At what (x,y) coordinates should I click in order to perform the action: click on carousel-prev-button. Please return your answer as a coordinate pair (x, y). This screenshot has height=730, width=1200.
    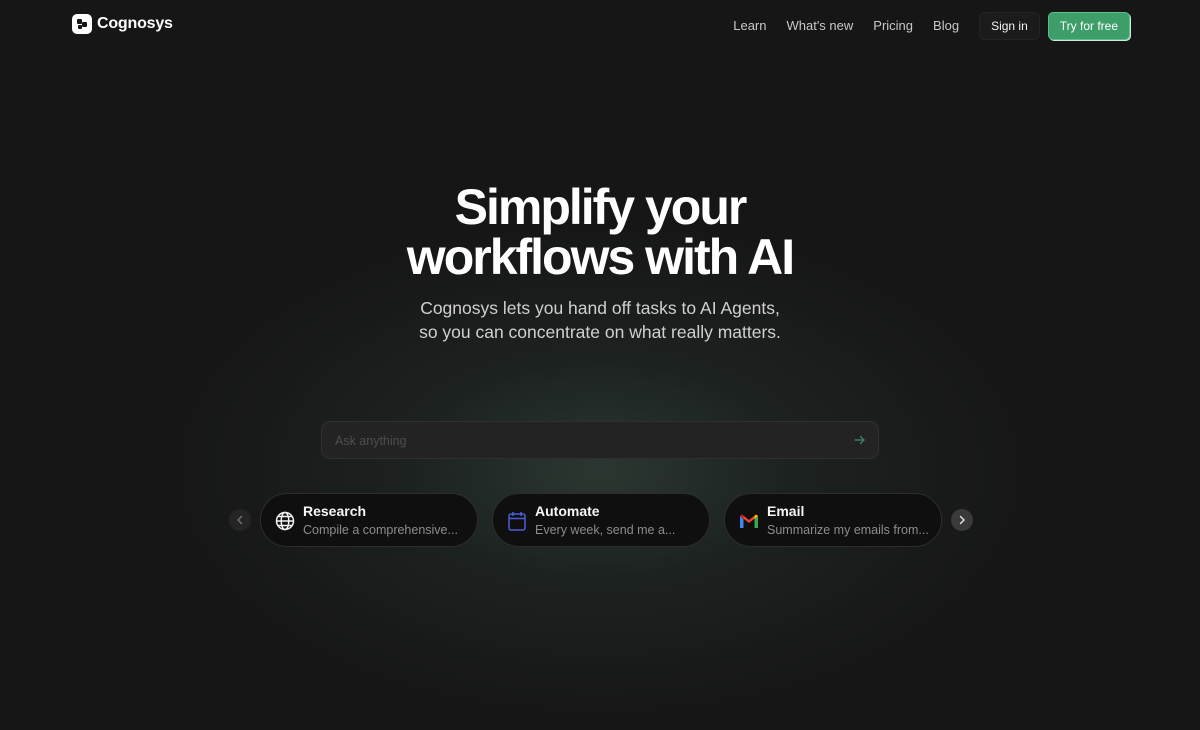
    Looking at the image, I should click on (240, 520).